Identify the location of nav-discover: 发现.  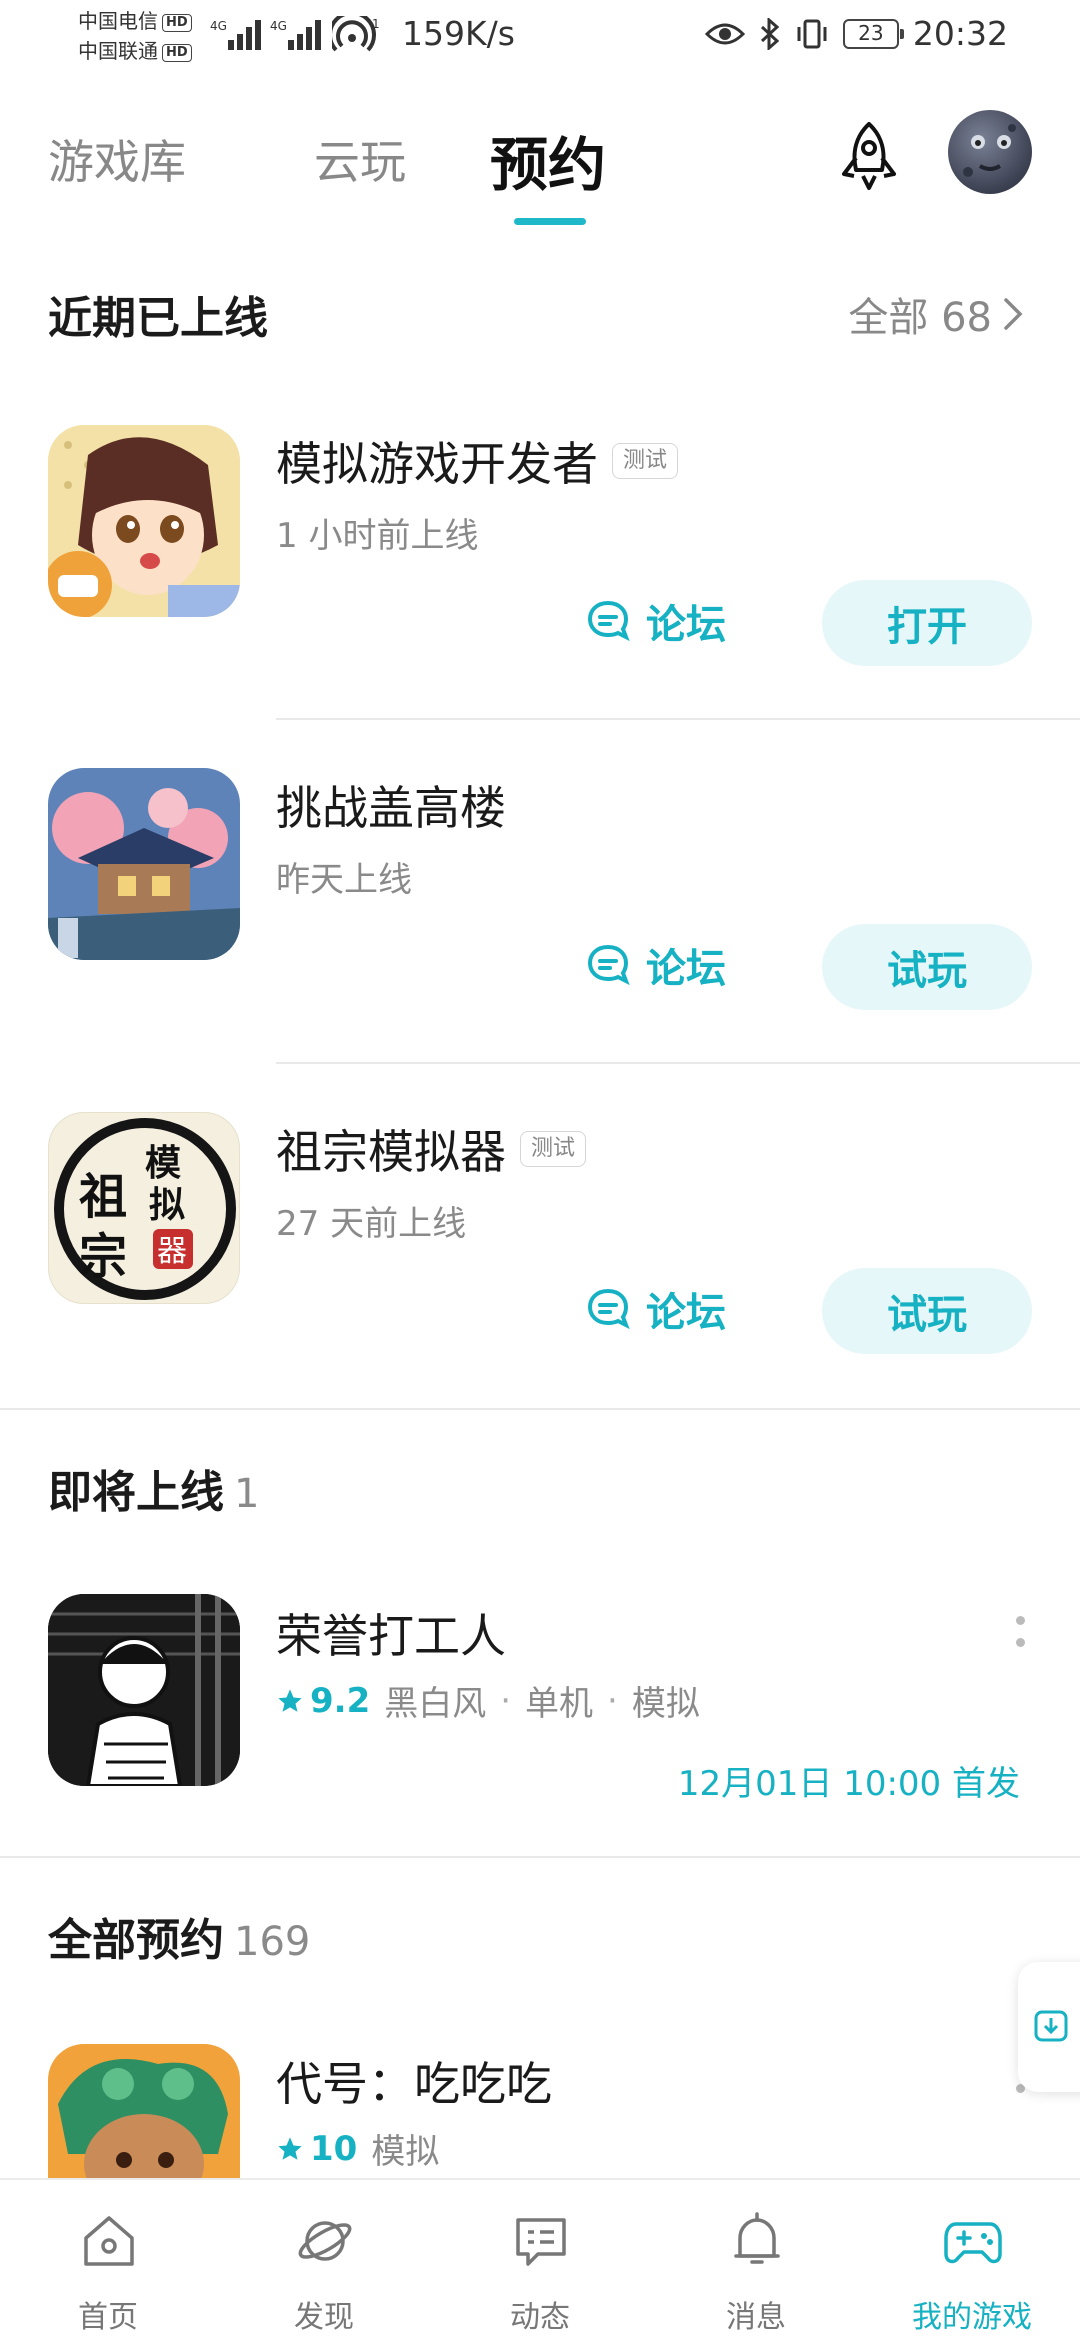
(324, 2260).